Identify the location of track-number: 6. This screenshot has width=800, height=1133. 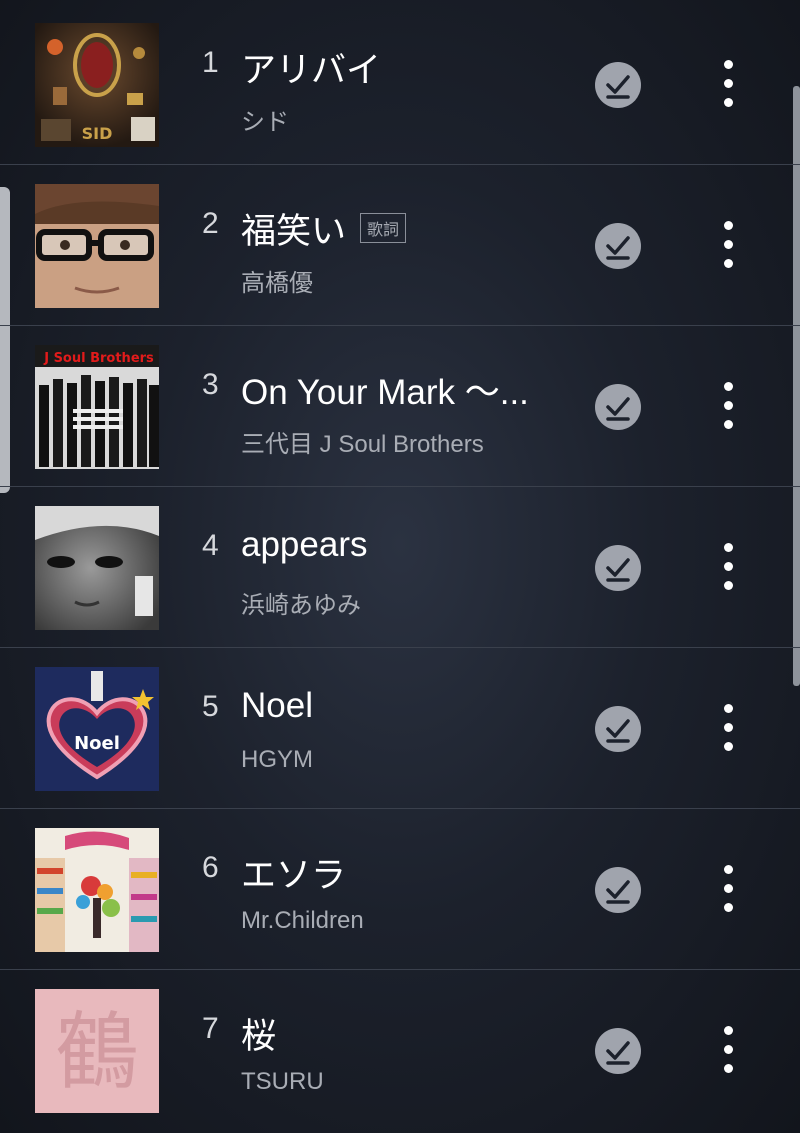
(210, 867).